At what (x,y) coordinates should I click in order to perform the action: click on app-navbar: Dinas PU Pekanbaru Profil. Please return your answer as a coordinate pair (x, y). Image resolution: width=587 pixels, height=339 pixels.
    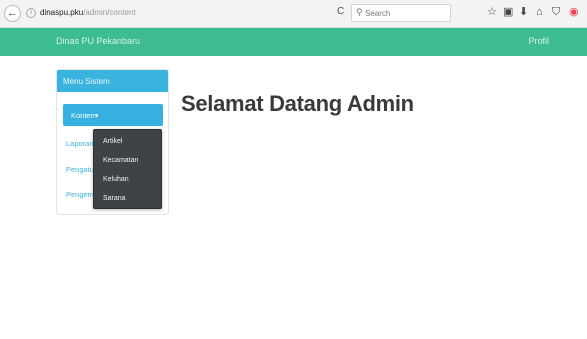
    Looking at the image, I should click on (293, 42).